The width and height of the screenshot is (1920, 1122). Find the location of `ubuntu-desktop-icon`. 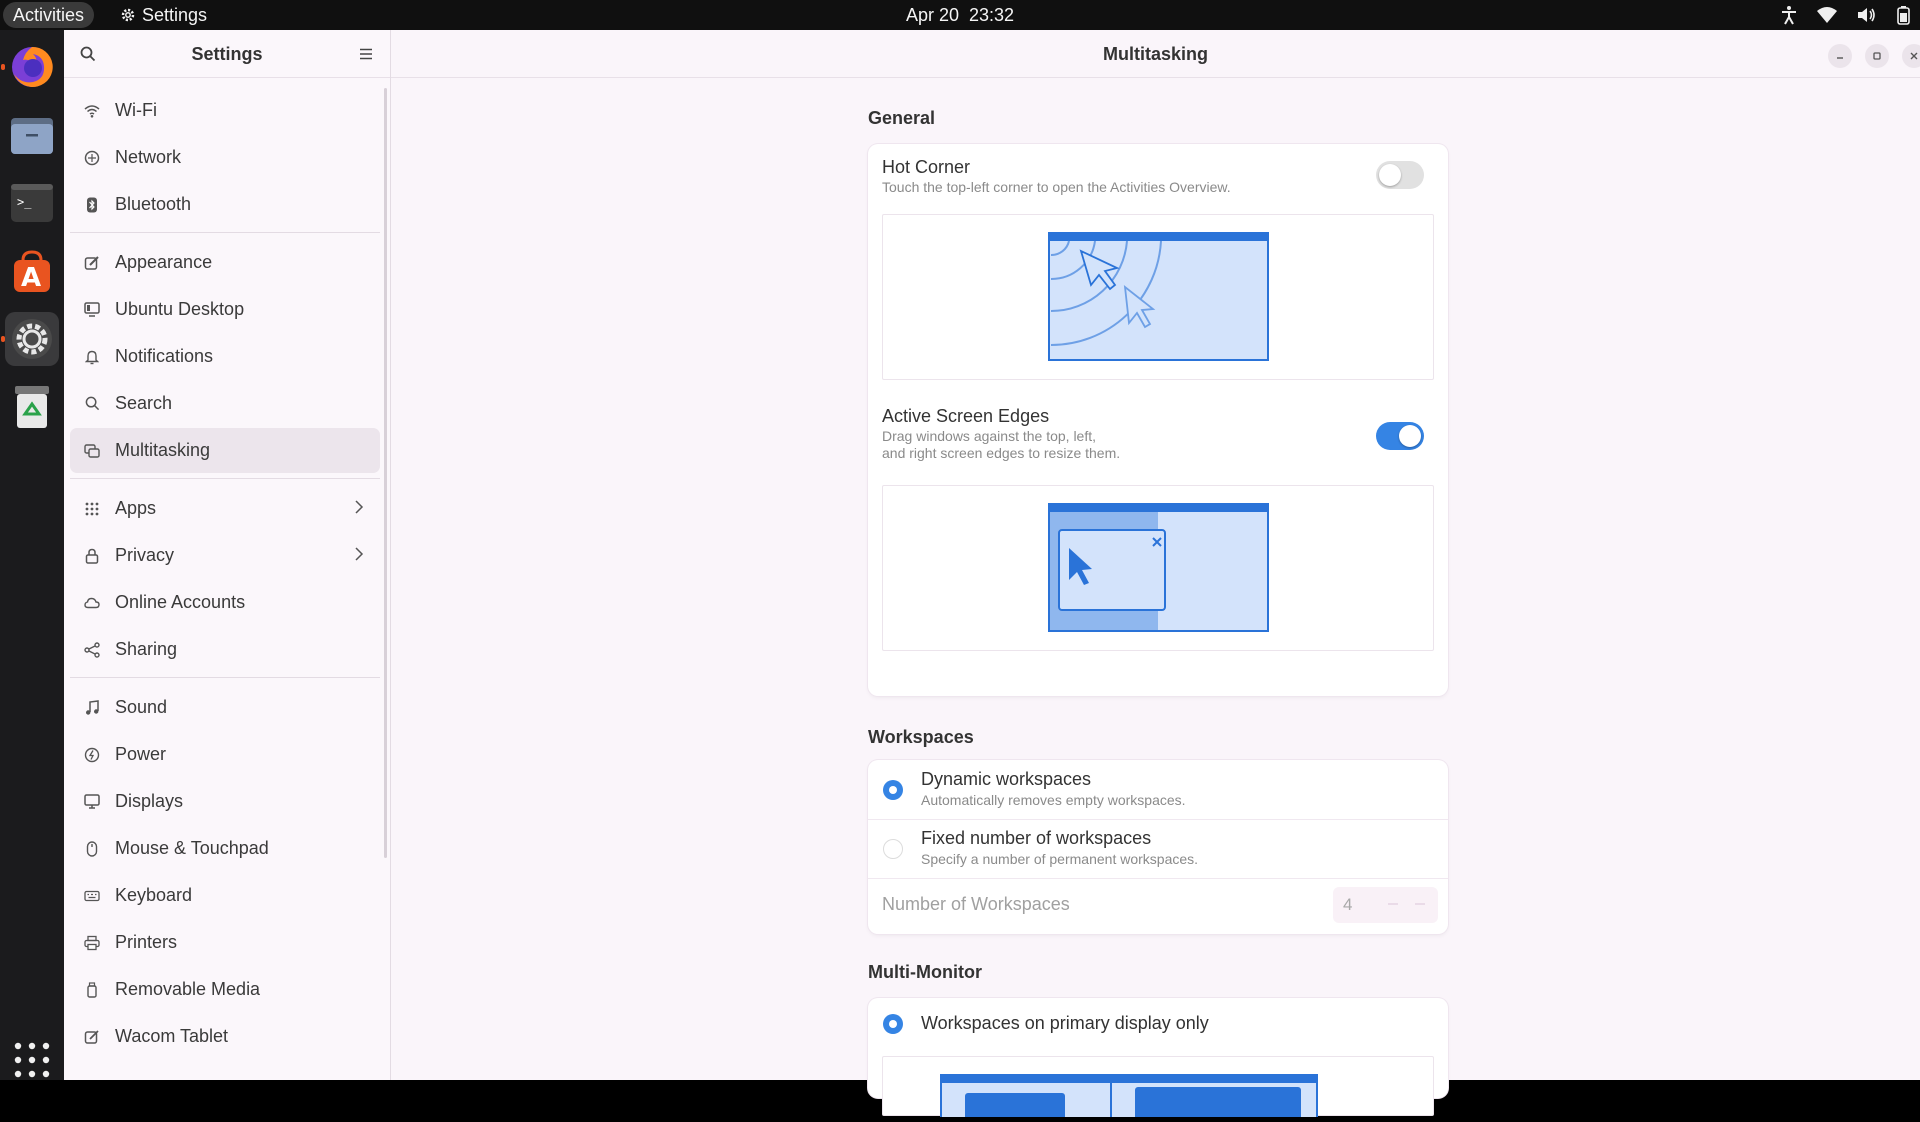

ubuntu-desktop-icon is located at coordinates (92, 310).